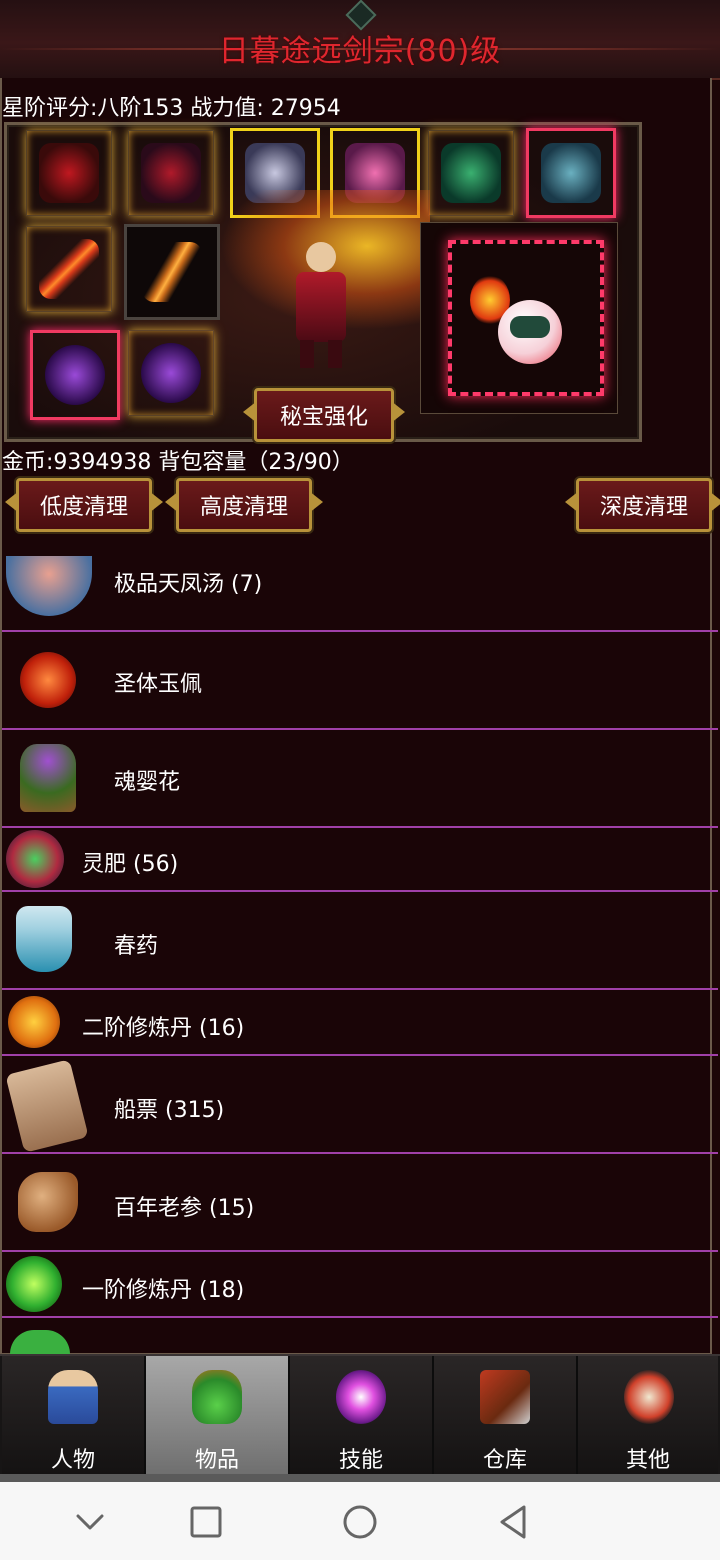 Image resolution: width=720 pixels, height=1560 pixels. Describe the element at coordinates (136, 946) in the screenshot. I see `item-label: 春药` at that location.